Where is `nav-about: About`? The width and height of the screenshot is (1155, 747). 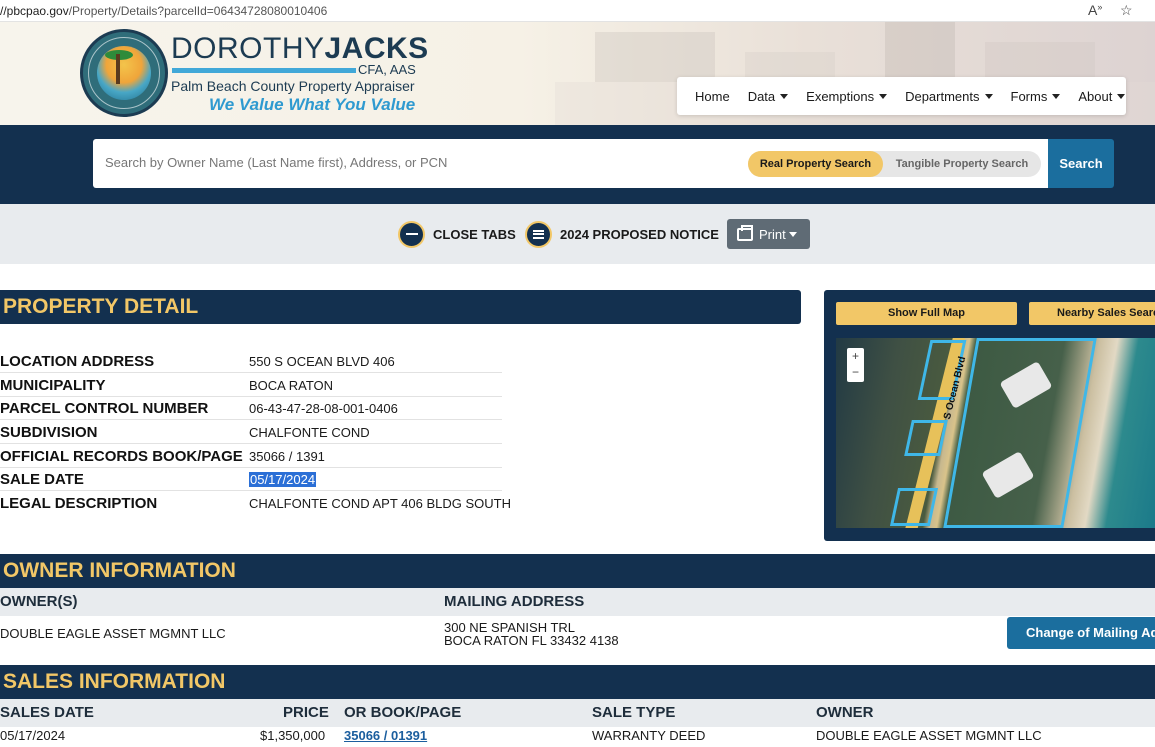 nav-about: About is located at coordinates (1102, 96).